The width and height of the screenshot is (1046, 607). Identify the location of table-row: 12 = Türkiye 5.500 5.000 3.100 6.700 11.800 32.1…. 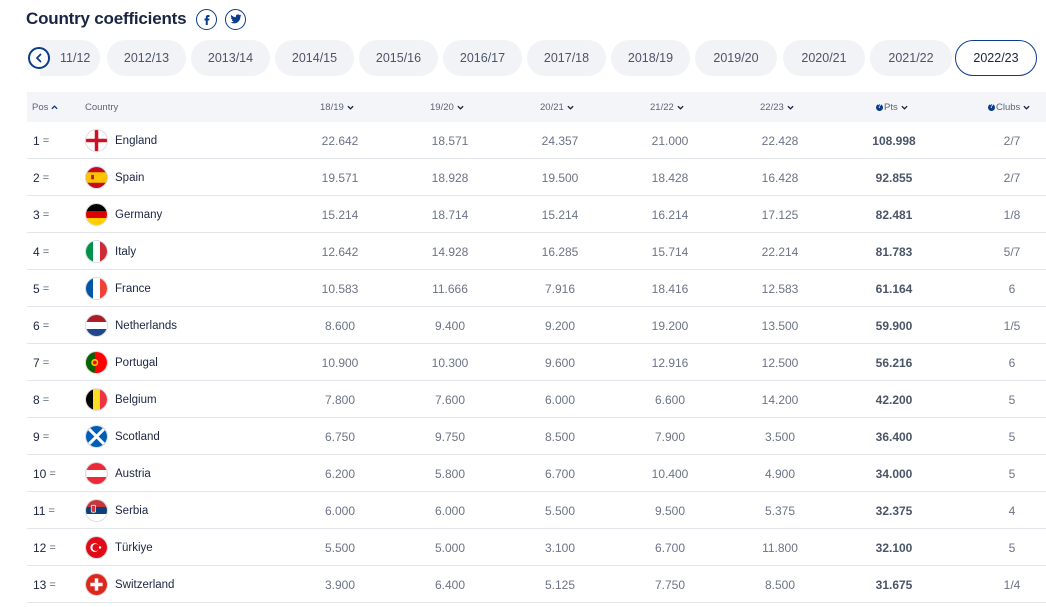
(536, 547).